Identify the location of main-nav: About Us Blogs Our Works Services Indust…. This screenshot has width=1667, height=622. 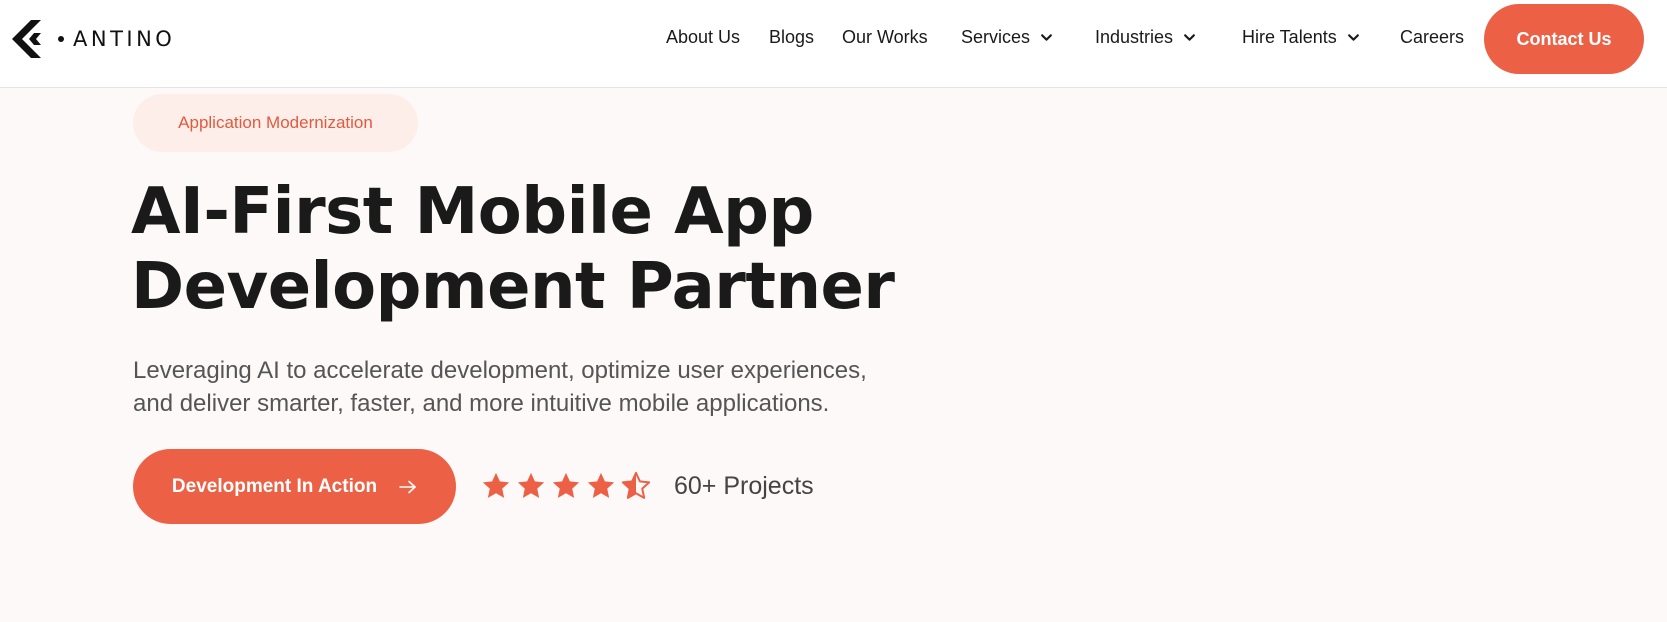
(833, 39).